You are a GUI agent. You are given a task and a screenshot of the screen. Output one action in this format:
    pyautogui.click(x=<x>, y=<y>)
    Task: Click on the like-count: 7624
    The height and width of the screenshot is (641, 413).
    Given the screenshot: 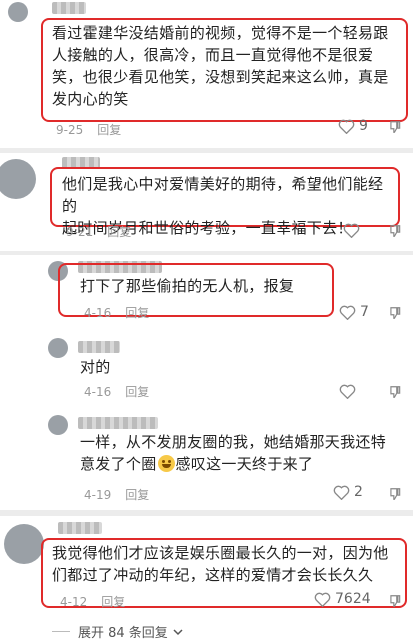 What is the action you would take?
    pyautogui.click(x=353, y=599)
    